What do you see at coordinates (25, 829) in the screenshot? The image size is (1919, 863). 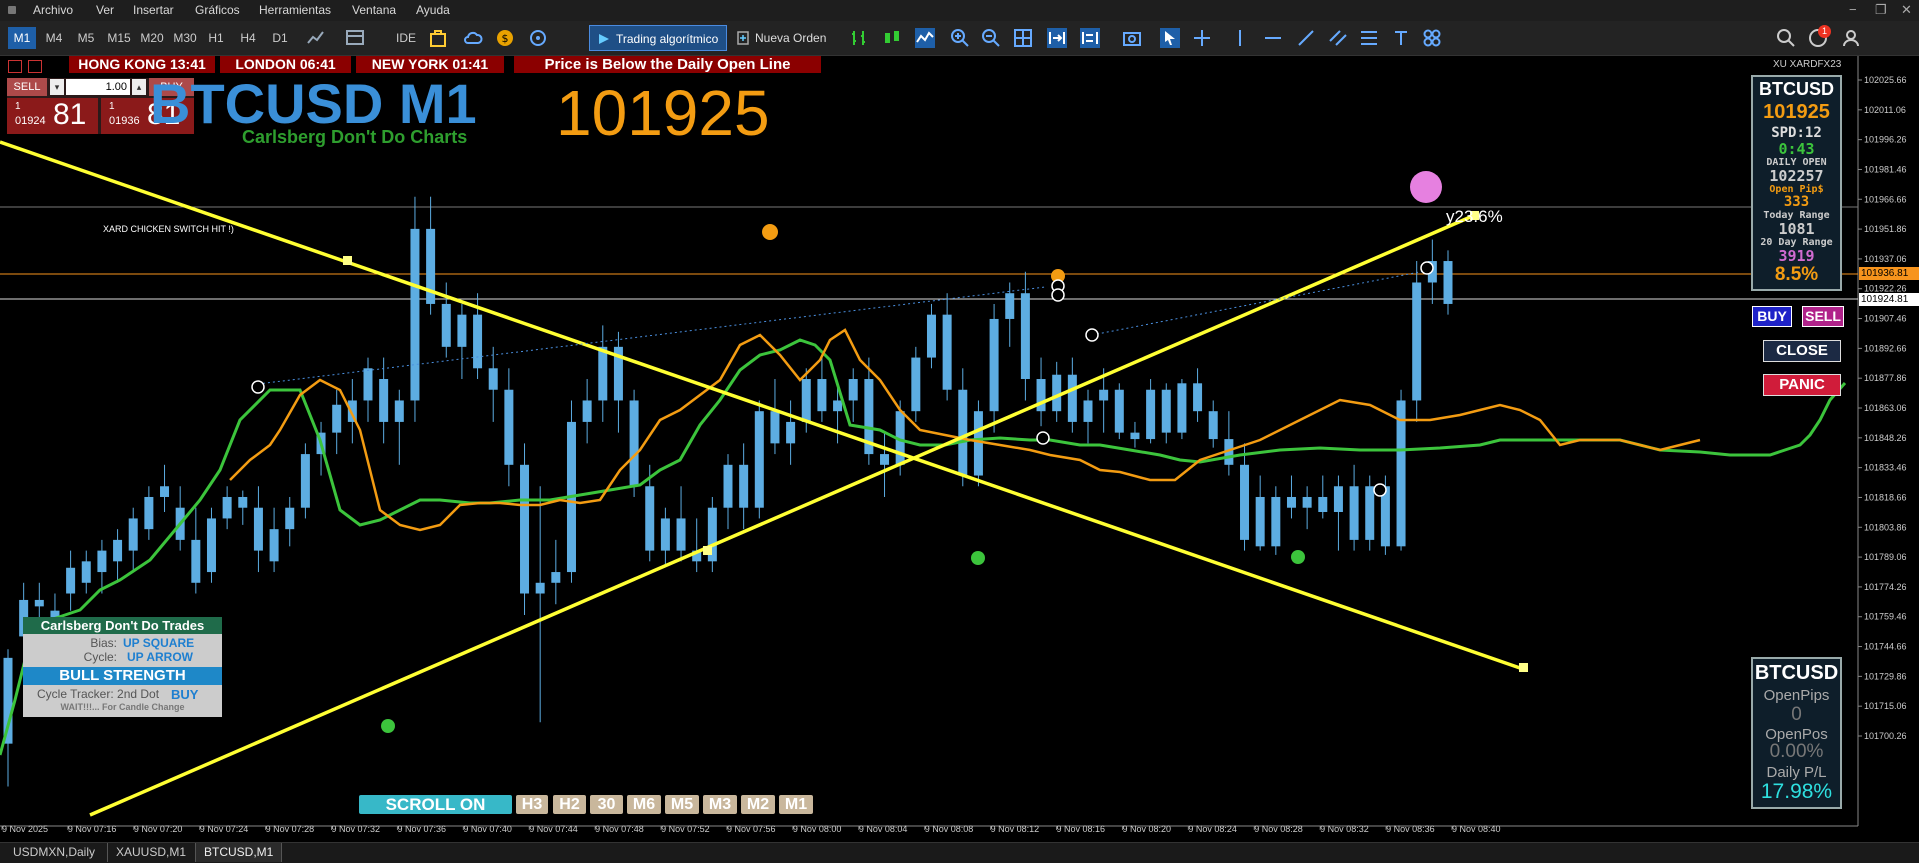 I see `time-tick-label: 9 Nov 2025` at bounding box center [25, 829].